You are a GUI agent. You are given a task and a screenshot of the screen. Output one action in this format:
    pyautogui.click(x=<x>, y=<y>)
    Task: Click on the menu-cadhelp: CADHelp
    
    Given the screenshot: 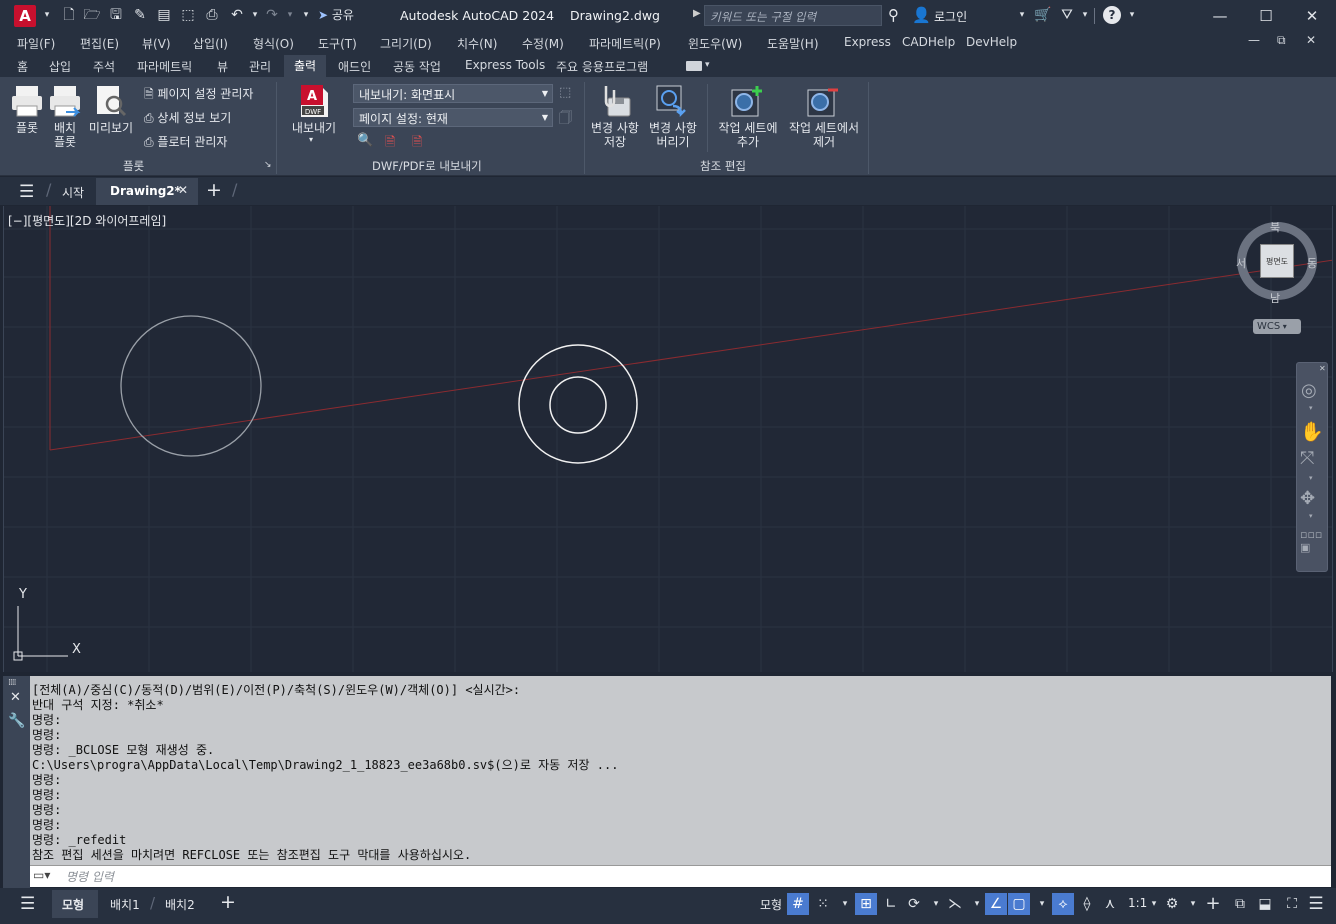 What is the action you would take?
    pyautogui.click(x=928, y=42)
    